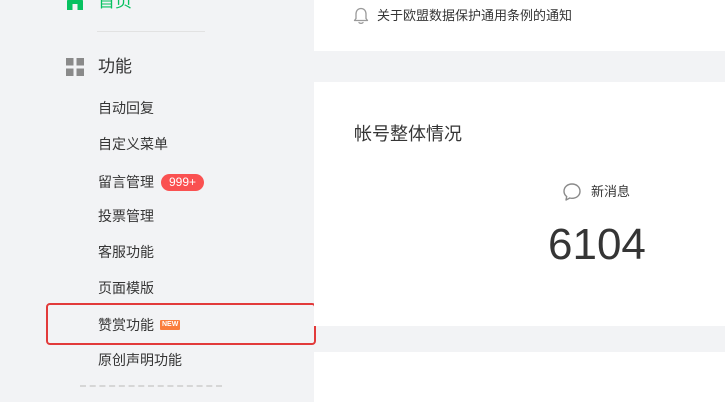 This screenshot has width=725, height=402. What do you see at coordinates (75, 5) in the screenshot?
I see `home-icon` at bounding box center [75, 5].